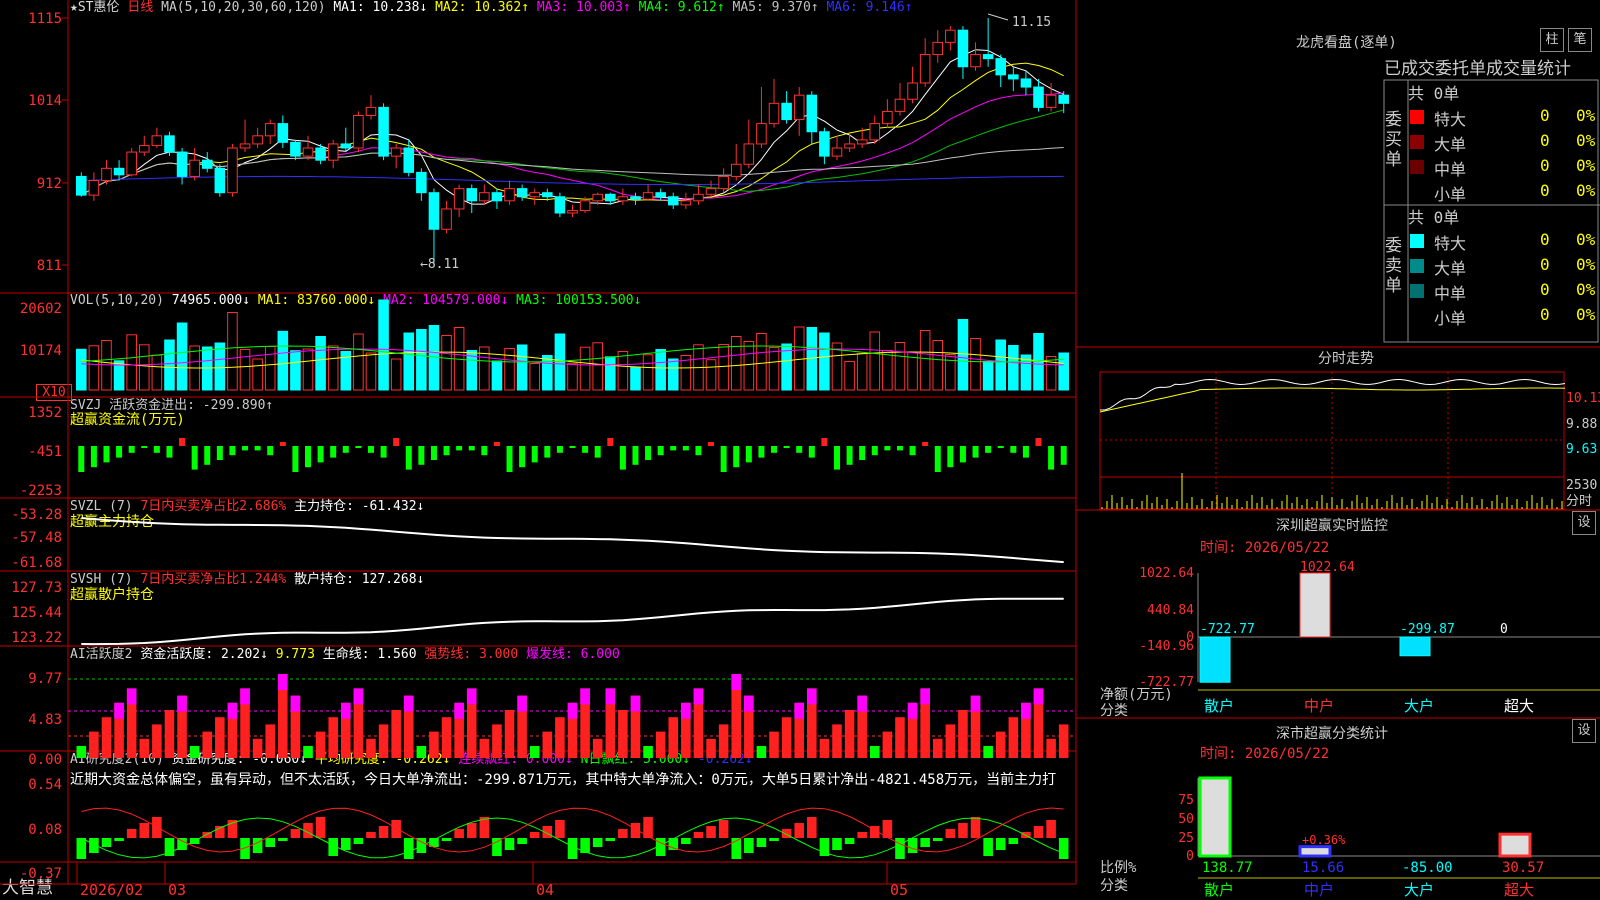  Describe the element at coordinates (998, 17) in the screenshot. I see `high-pointer` at that location.